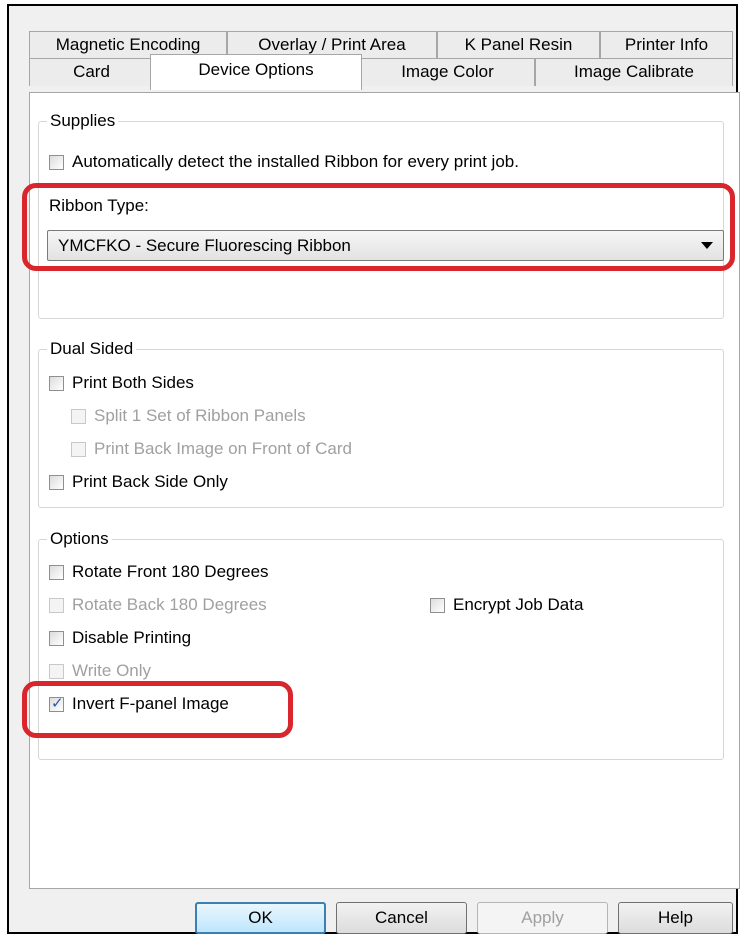 Image resolution: width=747 pixels, height=941 pixels. What do you see at coordinates (91, 72) in the screenshot?
I see `tab-card: Card` at bounding box center [91, 72].